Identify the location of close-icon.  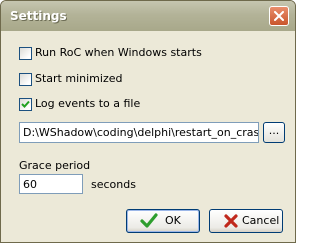
(279, 16).